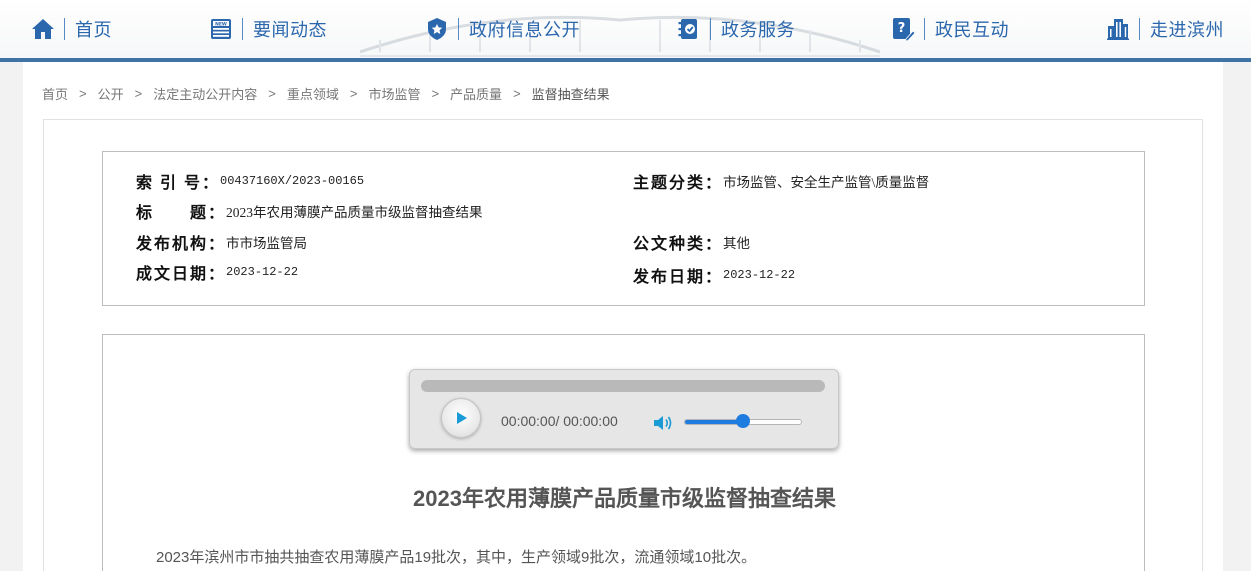 This screenshot has width=1251, height=571. I want to click on breadcrumb-link-key-areas: 重点领域, so click(313, 93).